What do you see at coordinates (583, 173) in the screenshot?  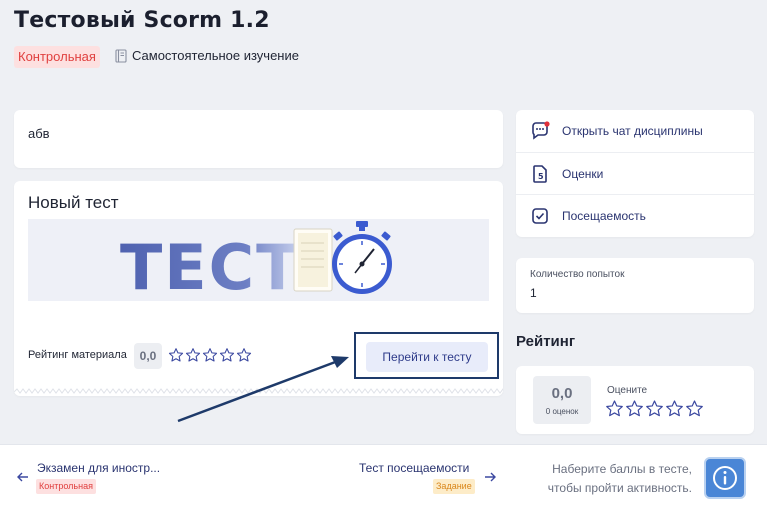 I see `side-item-grades-label: Оценки` at bounding box center [583, 173].